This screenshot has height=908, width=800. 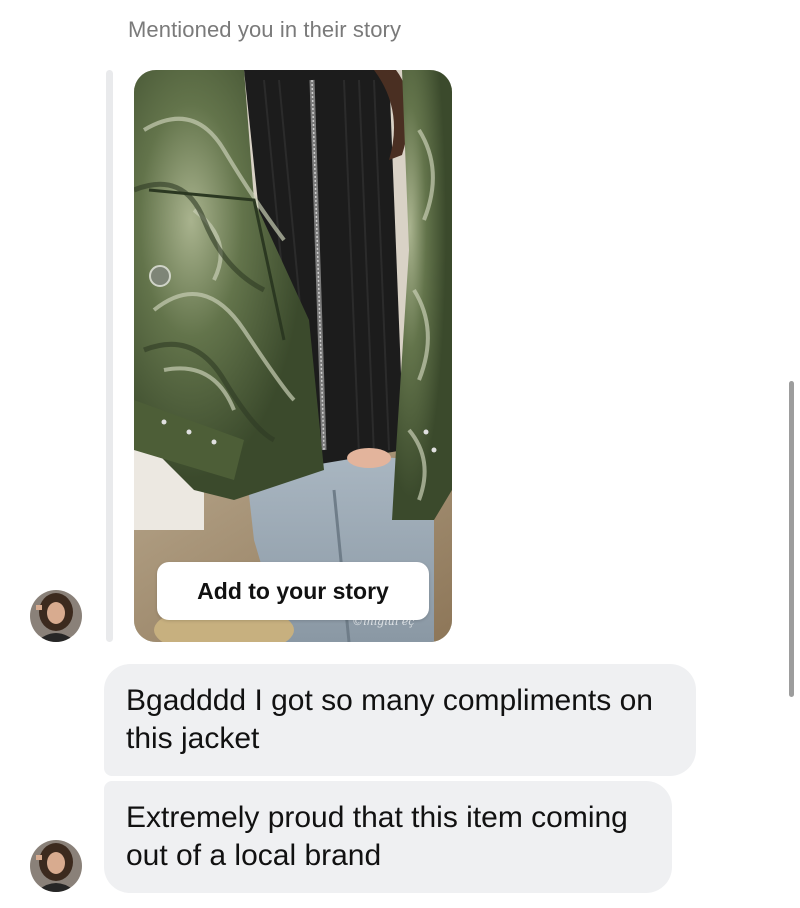 I want to click on scrollbar, so click(x=791, y=539).